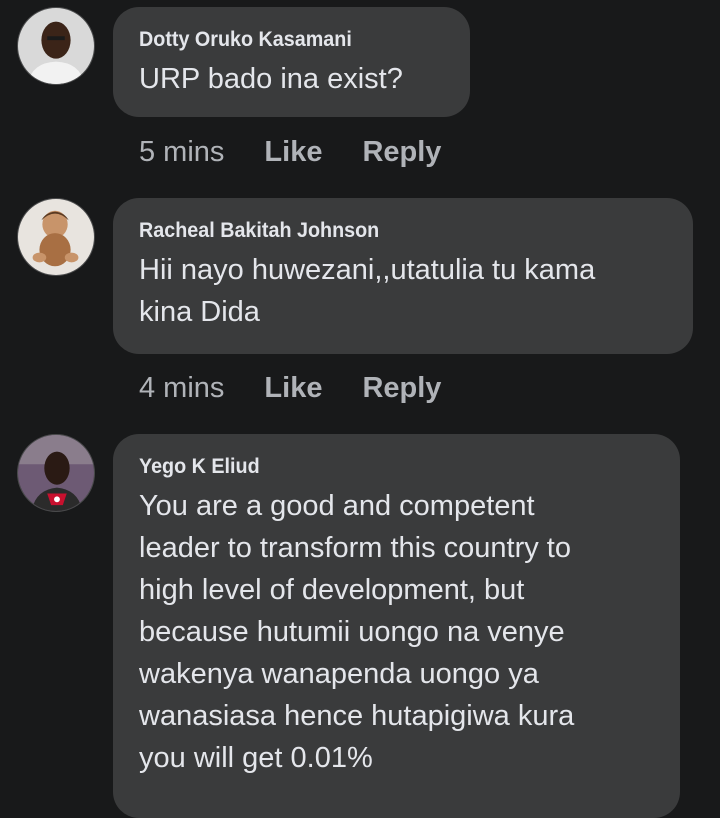  Describe the element at coordinates (271, 79) in the screenshot. I see `comment-text: URP bado ina exist?` at that location.